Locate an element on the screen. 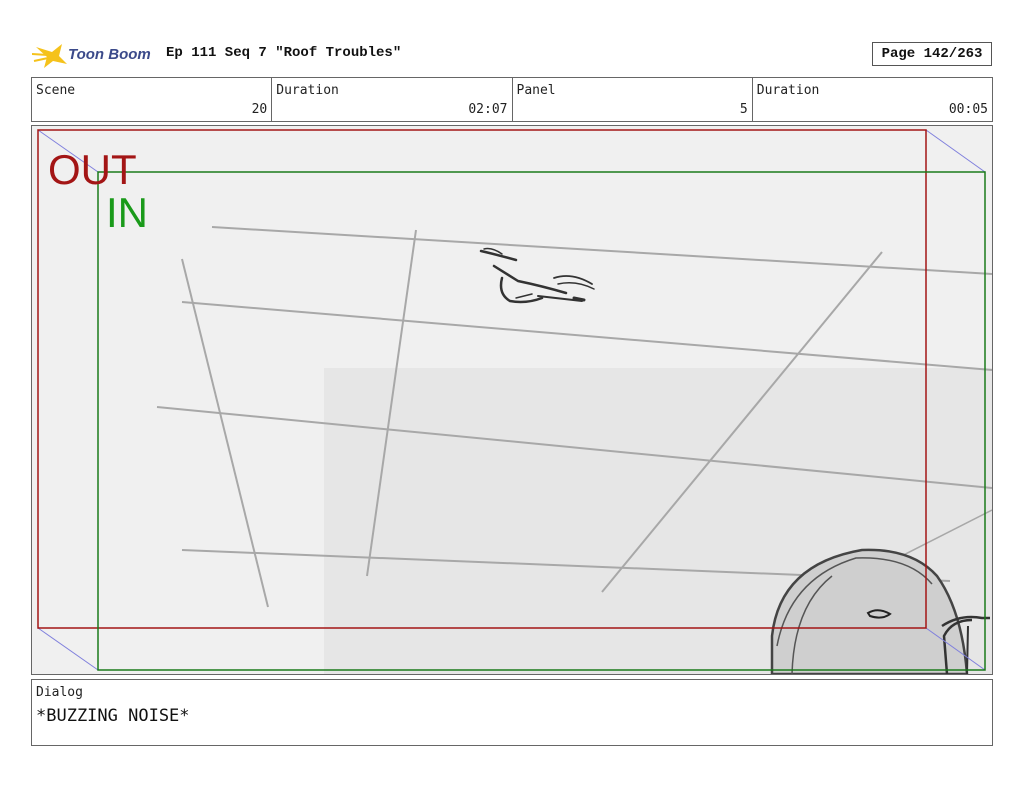 The image size is (1024, 793). scene-duration-cell: Duration 02:07 is located at coordinates (392, 99).